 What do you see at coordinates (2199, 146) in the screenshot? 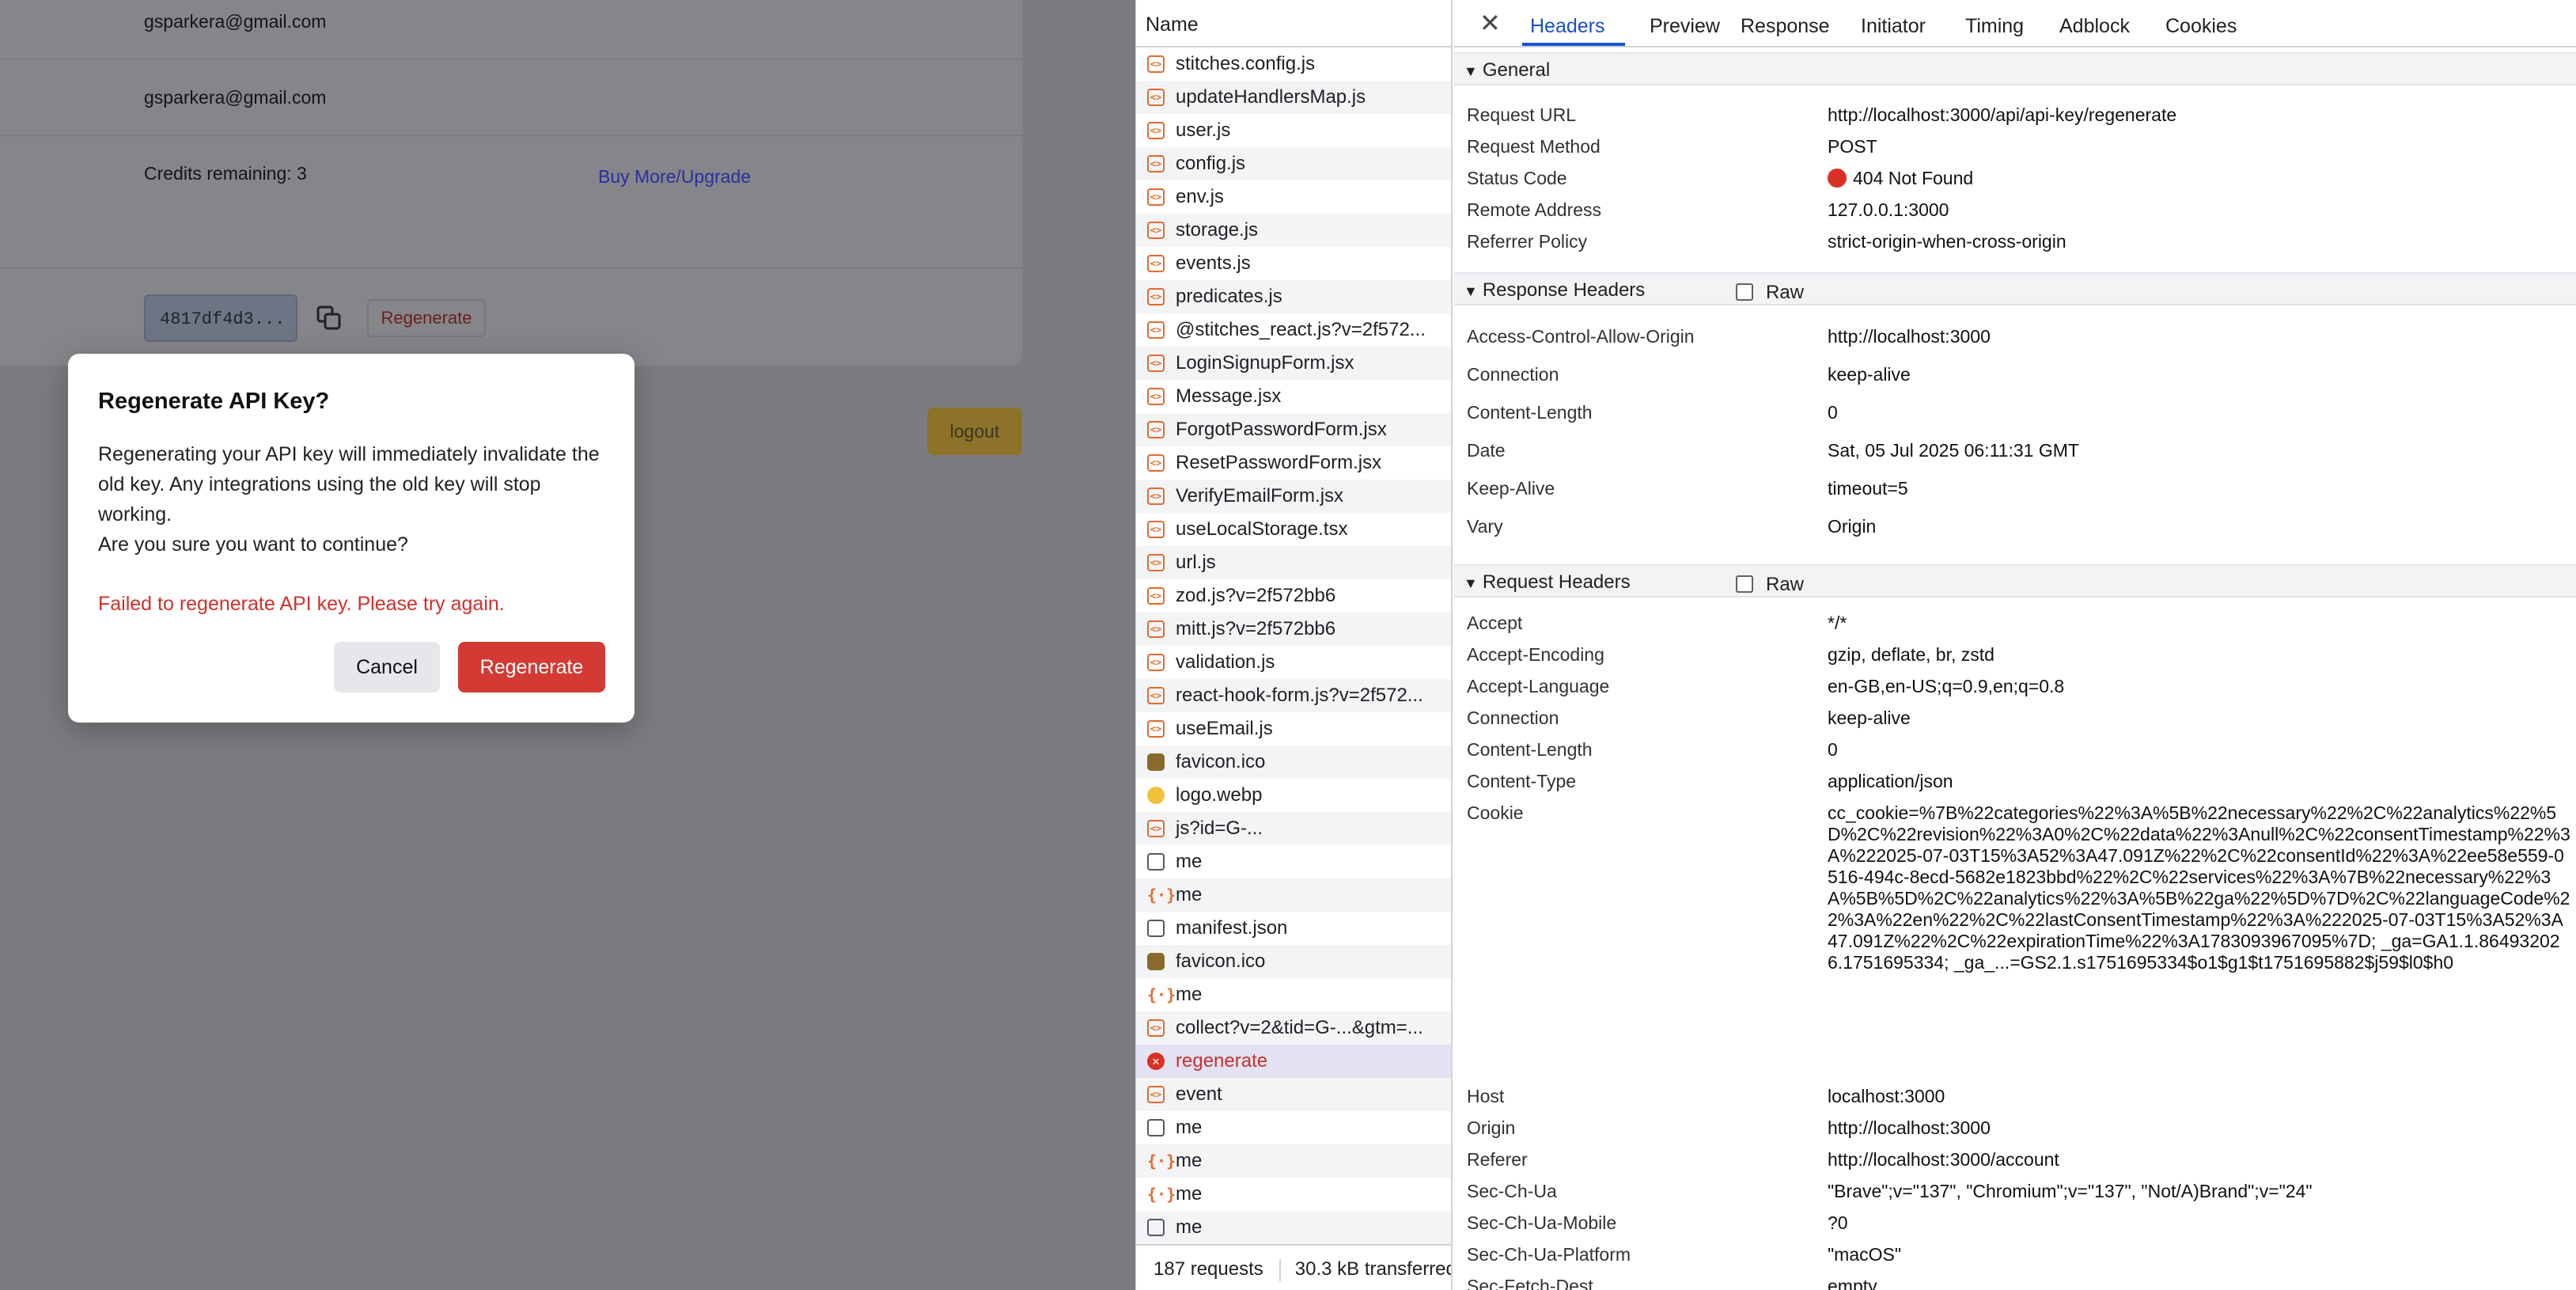
I see `header-value: POST` at bounding box center [2199, 146].